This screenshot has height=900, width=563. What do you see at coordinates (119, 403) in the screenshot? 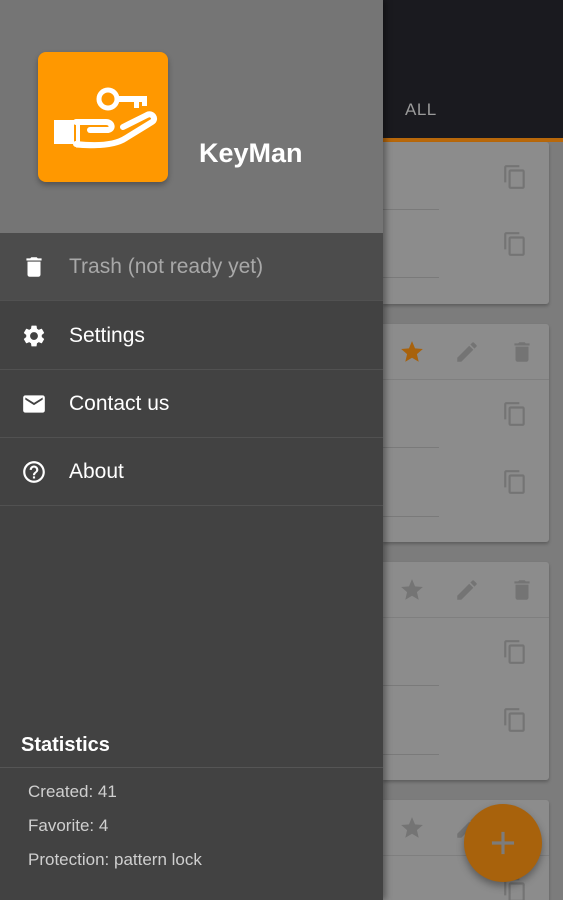
I see `menu-item-label: Contact us` at bounding box center [119, 403].